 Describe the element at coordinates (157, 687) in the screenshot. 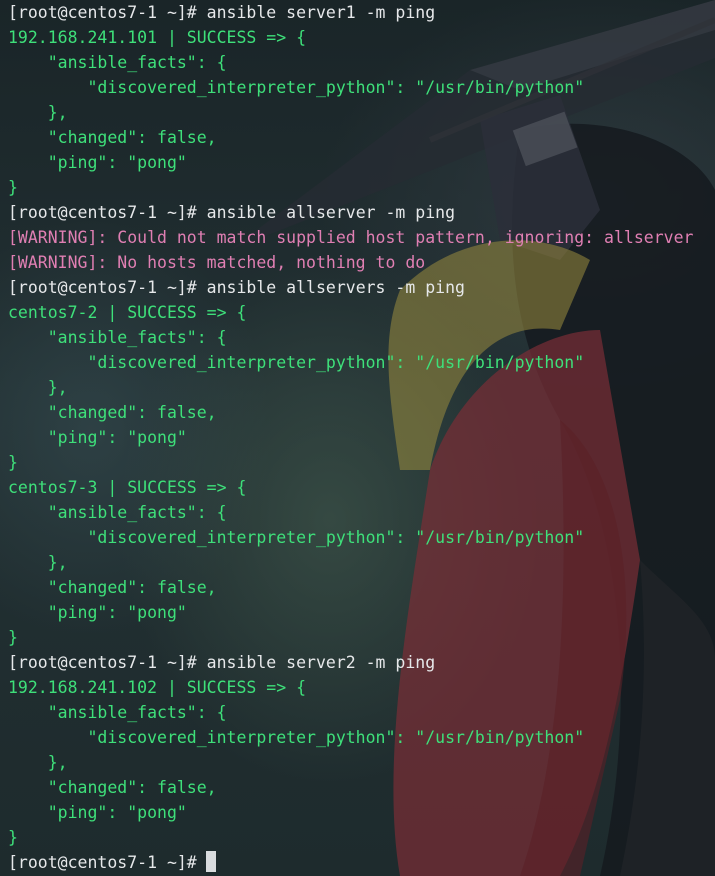

I see `output-text: 192.168.241.102 | SUCCESS => {` at that location.